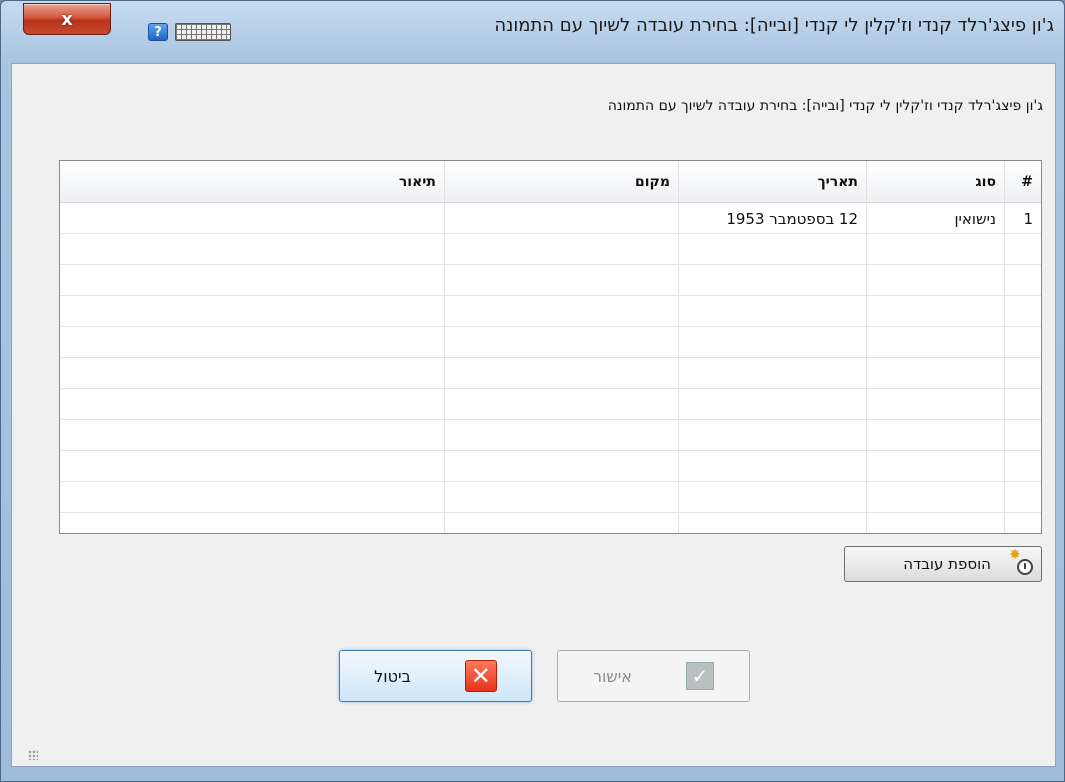 The width and height of the screenshot is (1065, 782). What do you see at coordinates (935, 218) in the screenshot?
I see `cell-type: נישואין` at bounding box center [935, 218].